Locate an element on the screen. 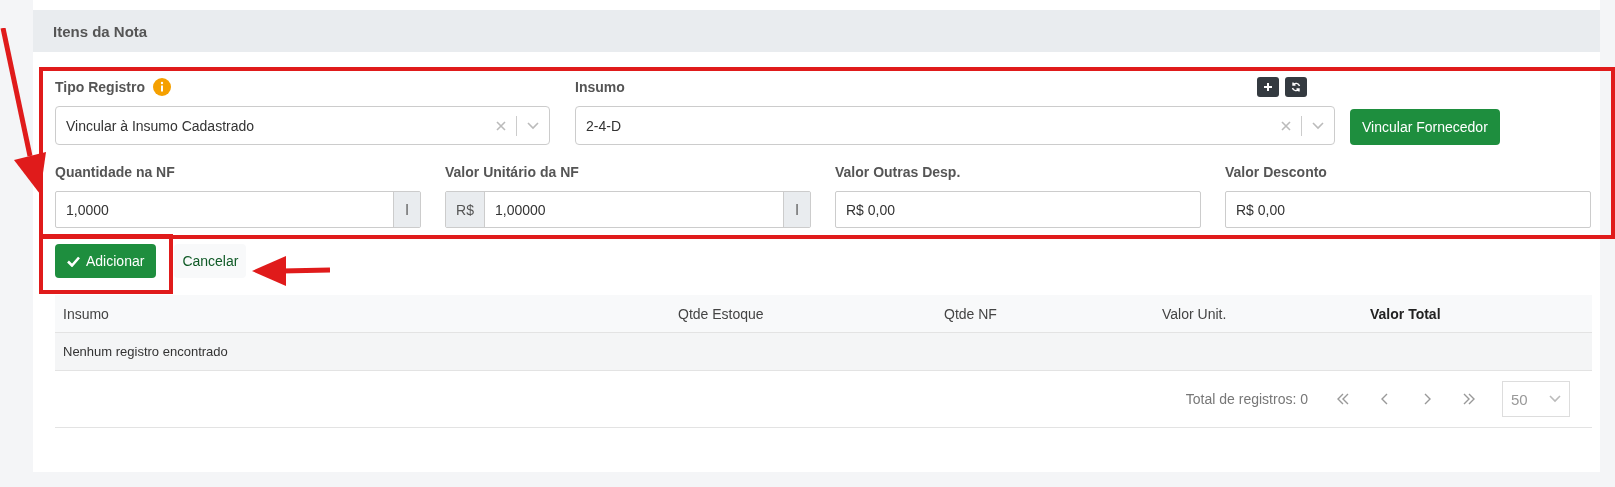 This screenshot has height=487, width=1615. field-label: Valor Outras Desp. is located at coordinates (898, 172).